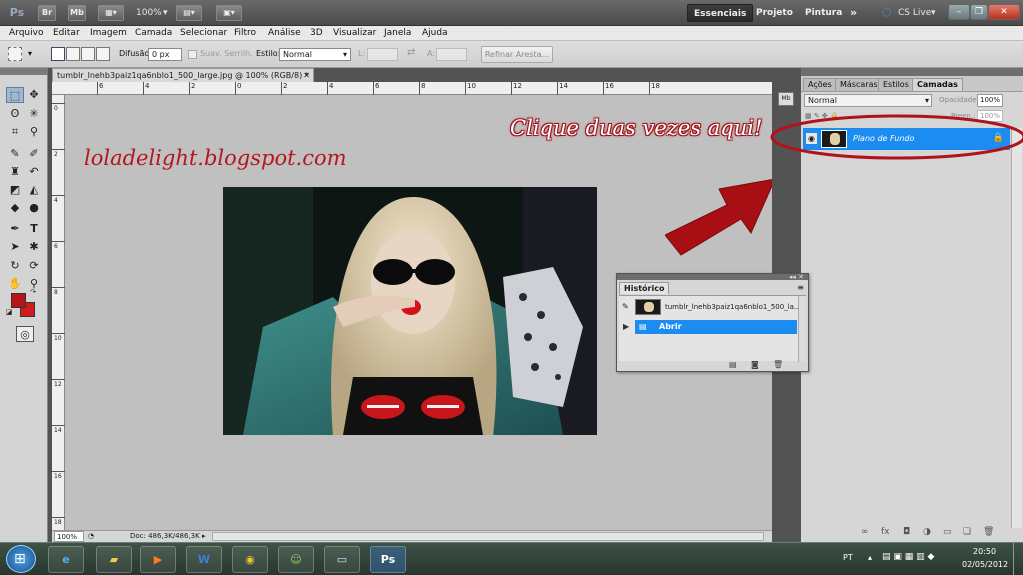 This screenshot has width=1023, height=575. What do you see at coordinates (990, 100) in the screenshot?
I see `opacity-input: 100%` at bounding box center [990, 100].